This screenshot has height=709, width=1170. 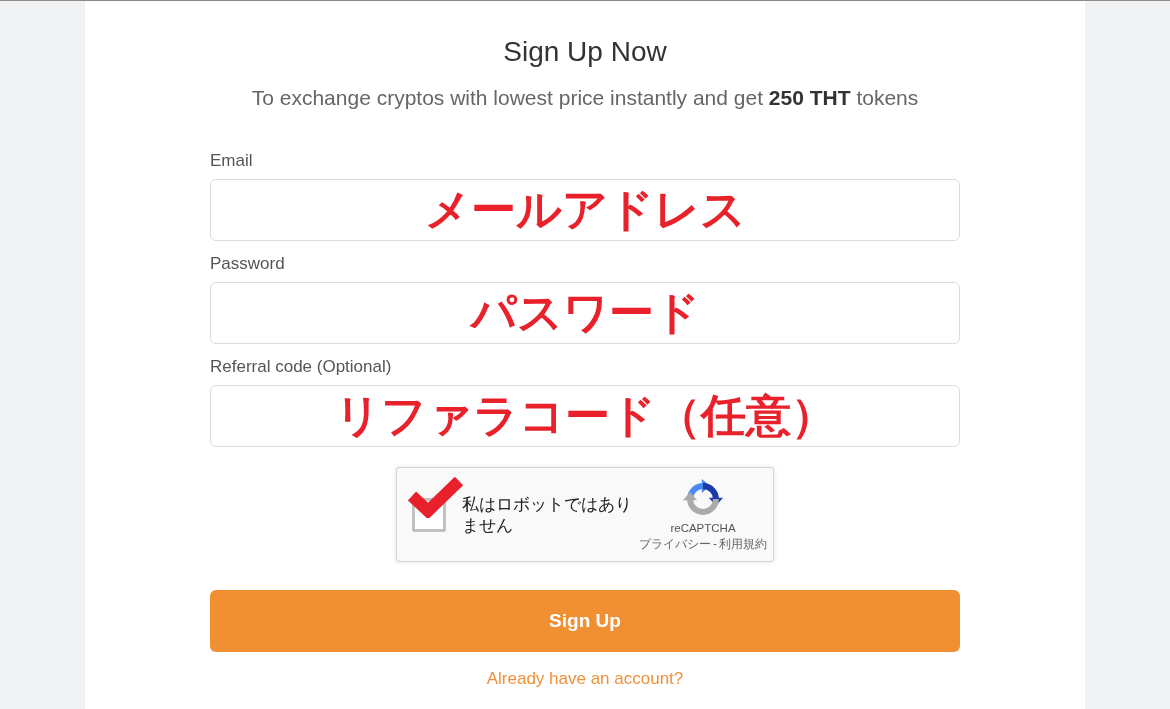 I want to click on input-field: リファラコード（任意）, so click(x=585, y=416).